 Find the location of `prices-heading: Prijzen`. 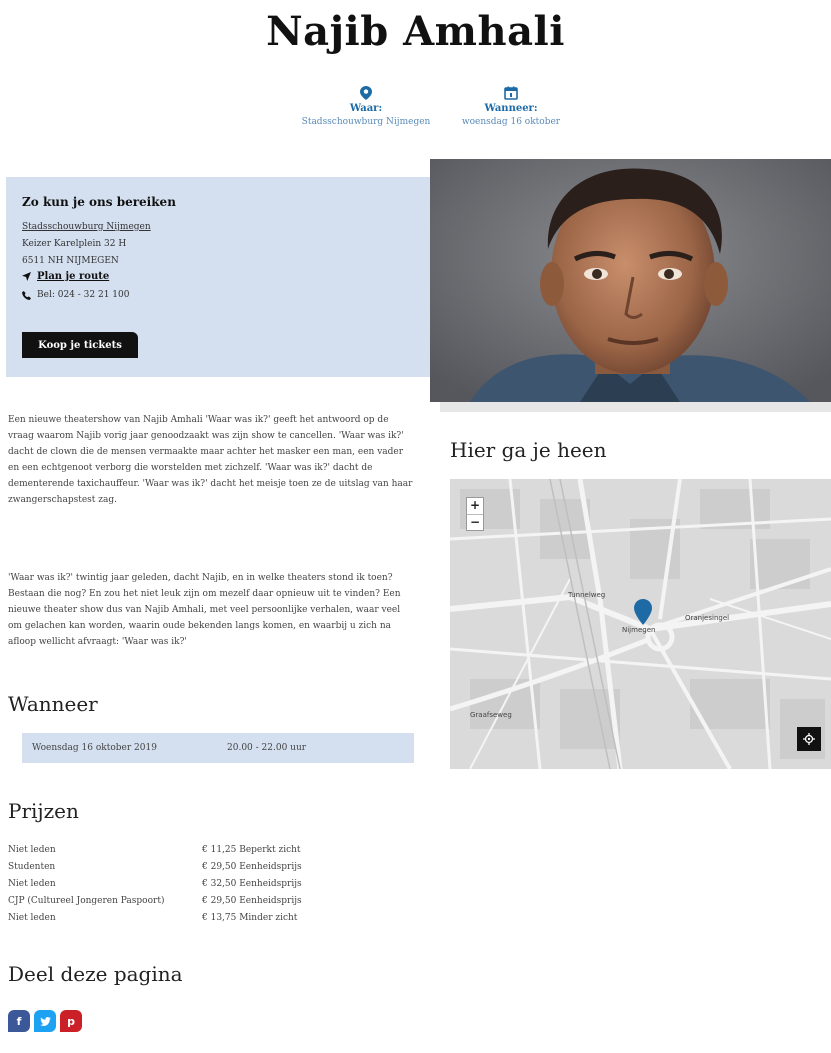

prices-heading: Prijzen is located at coordinates (43, 811).